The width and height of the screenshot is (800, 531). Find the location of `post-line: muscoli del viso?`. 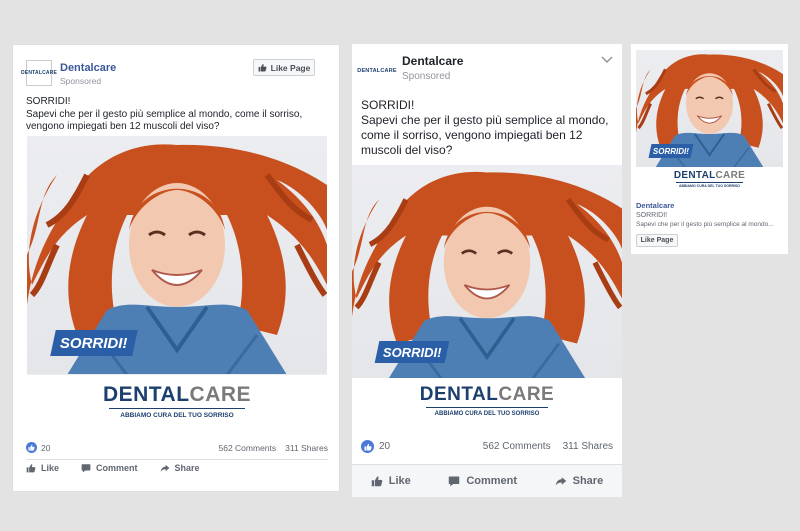

post-line: muscoli del viso? is located at coordinates (407, 150).